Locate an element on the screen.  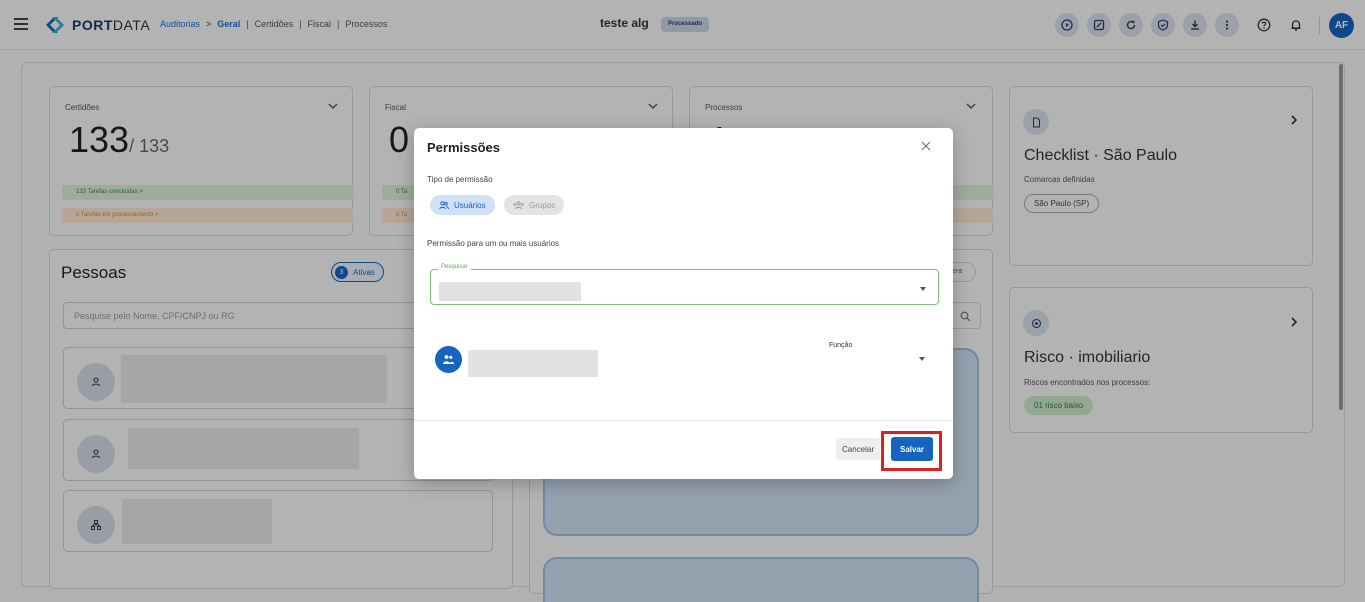
save-button: Salvar is located at coordinates (912, 449).